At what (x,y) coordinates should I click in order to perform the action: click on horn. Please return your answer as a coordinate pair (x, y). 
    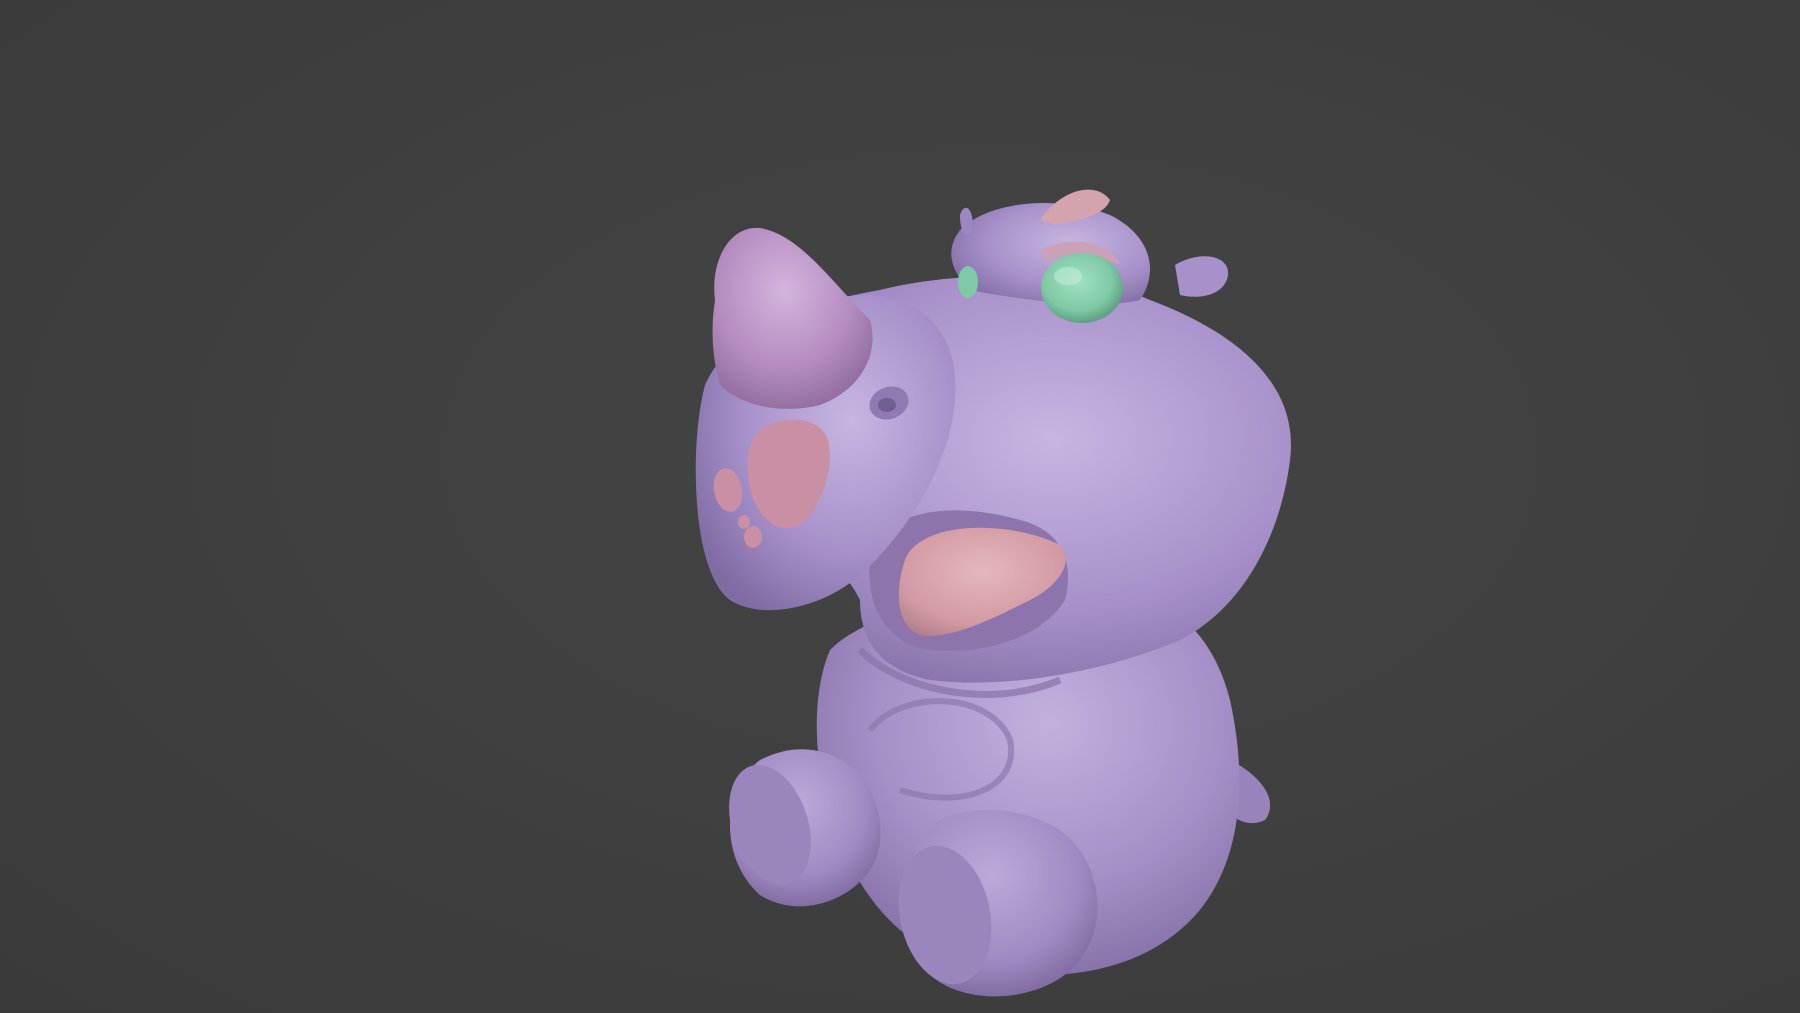
    Looking at the image, I should click on (792, 318).